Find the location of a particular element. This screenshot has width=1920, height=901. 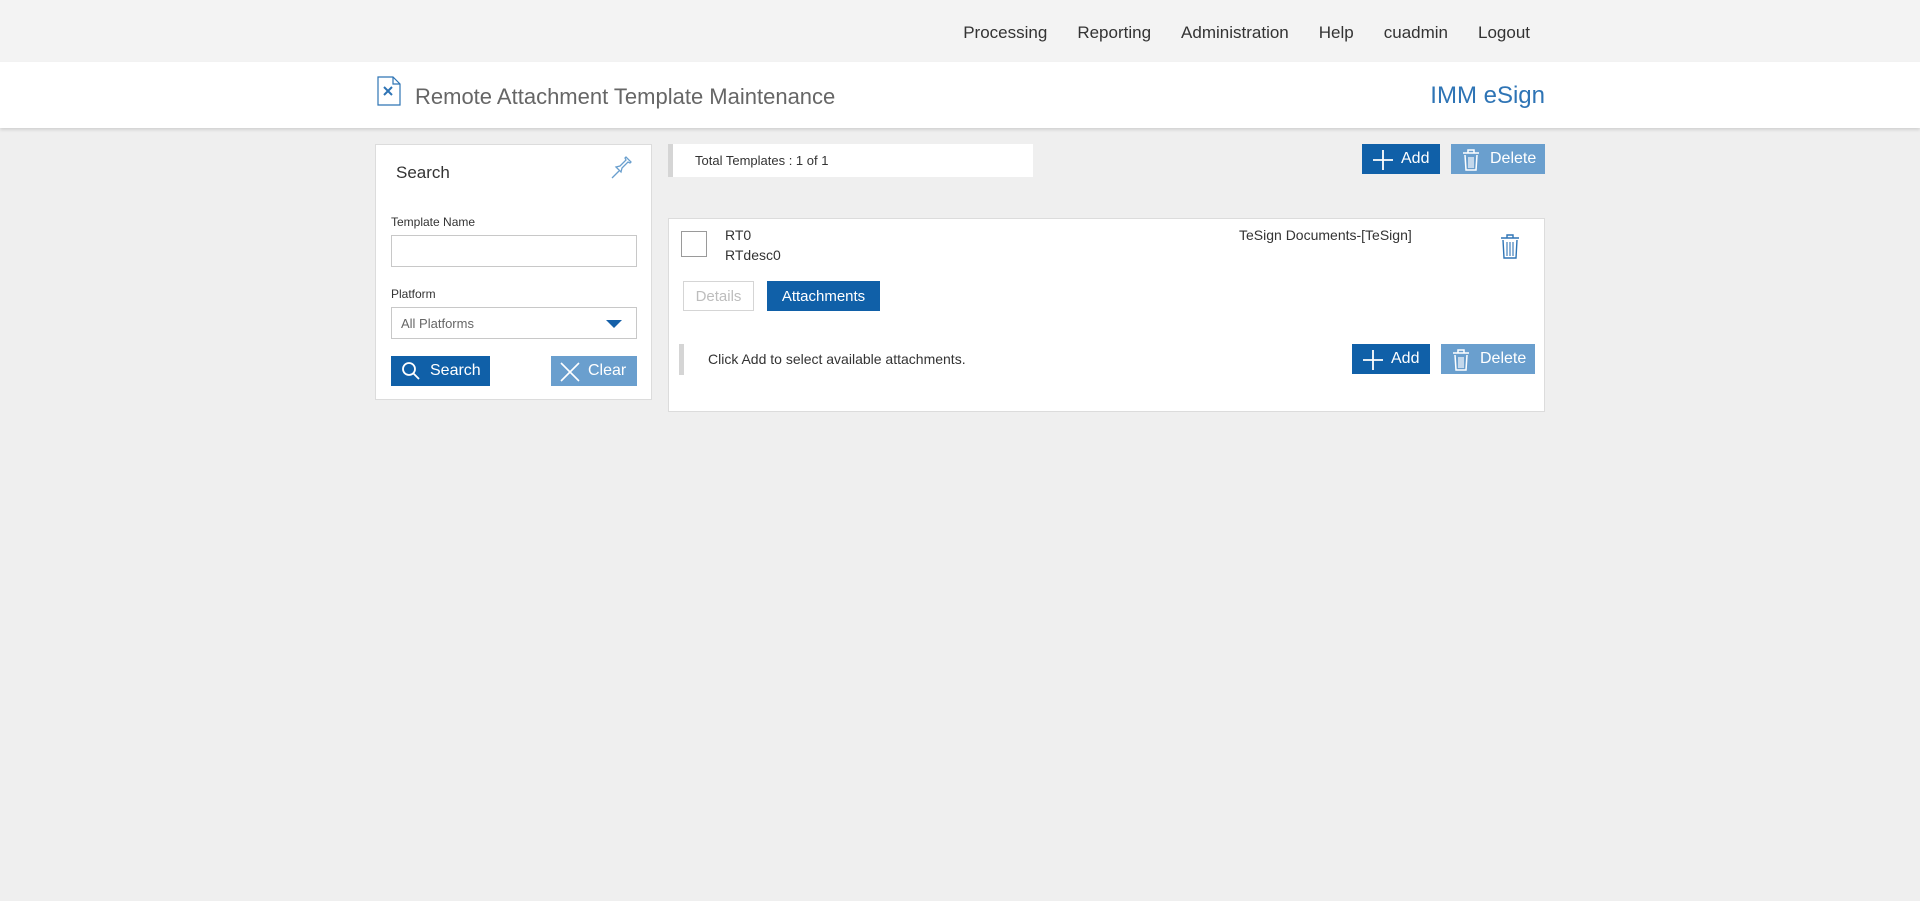

nav-help: Help is located at coordinates (1336, 33).